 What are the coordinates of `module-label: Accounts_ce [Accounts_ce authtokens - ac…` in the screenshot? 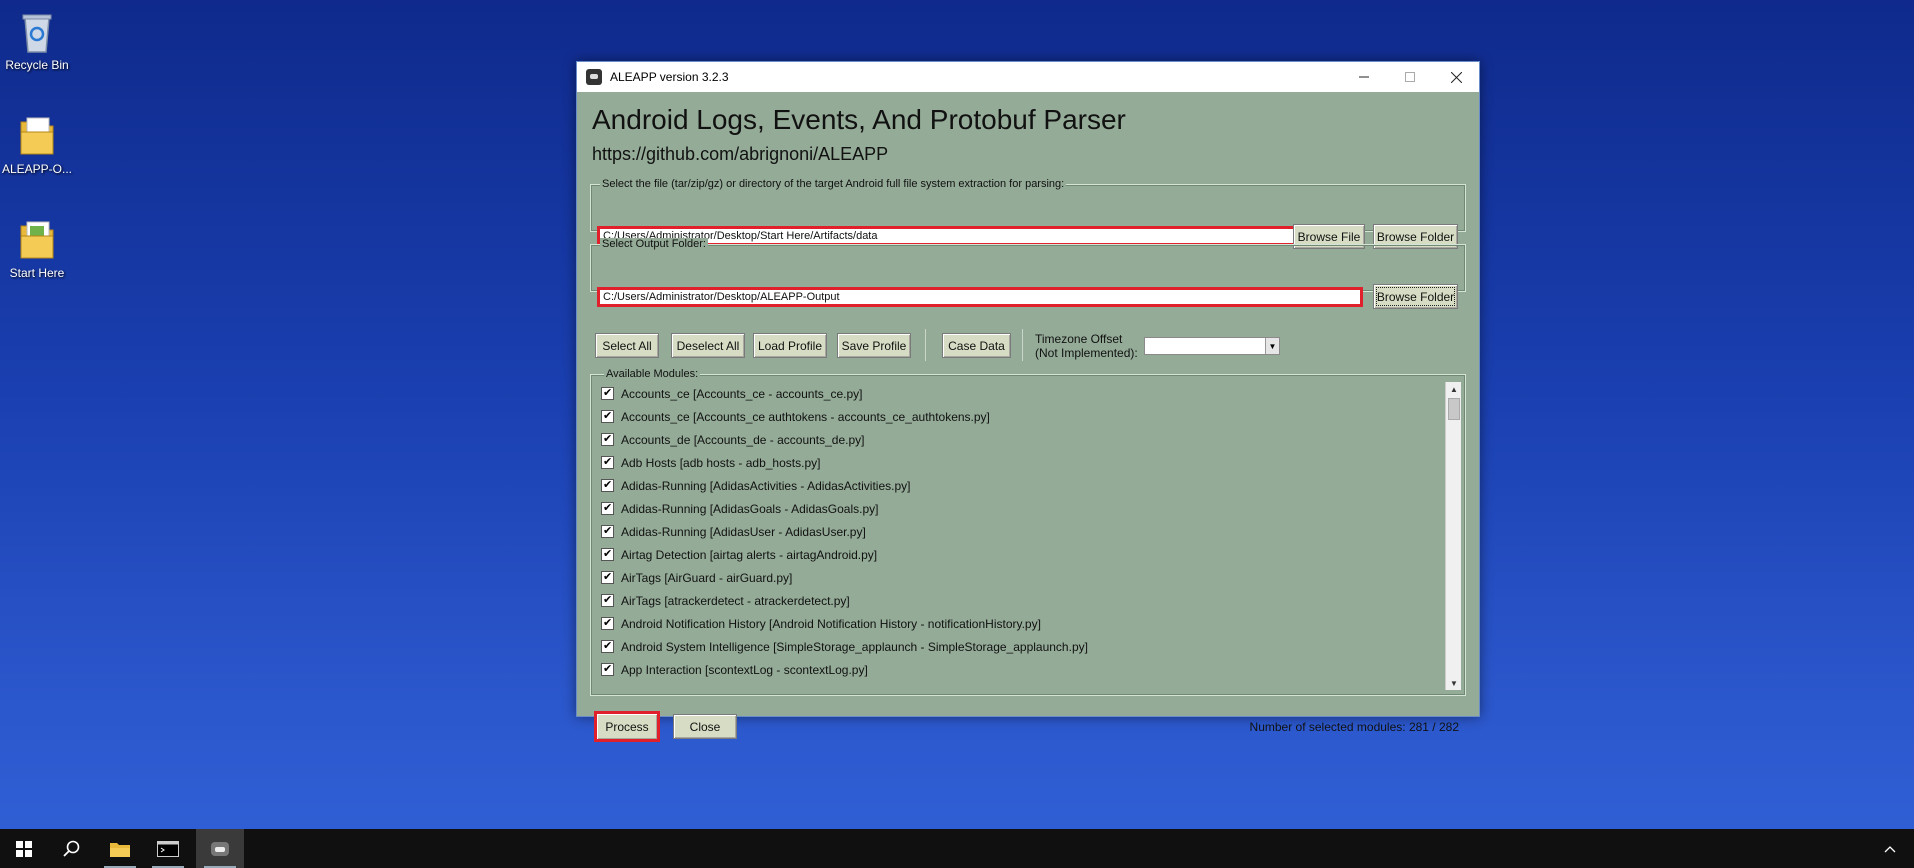 It's located at (805, 416).